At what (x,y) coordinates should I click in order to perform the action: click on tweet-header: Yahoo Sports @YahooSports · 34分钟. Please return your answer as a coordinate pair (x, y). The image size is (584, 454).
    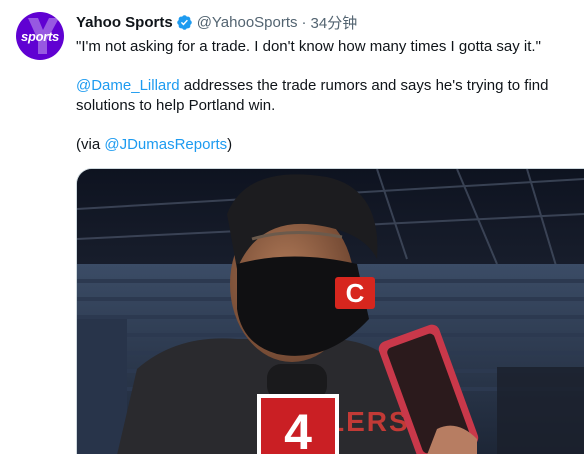
    Looking at the image, I should click on (216, 22).